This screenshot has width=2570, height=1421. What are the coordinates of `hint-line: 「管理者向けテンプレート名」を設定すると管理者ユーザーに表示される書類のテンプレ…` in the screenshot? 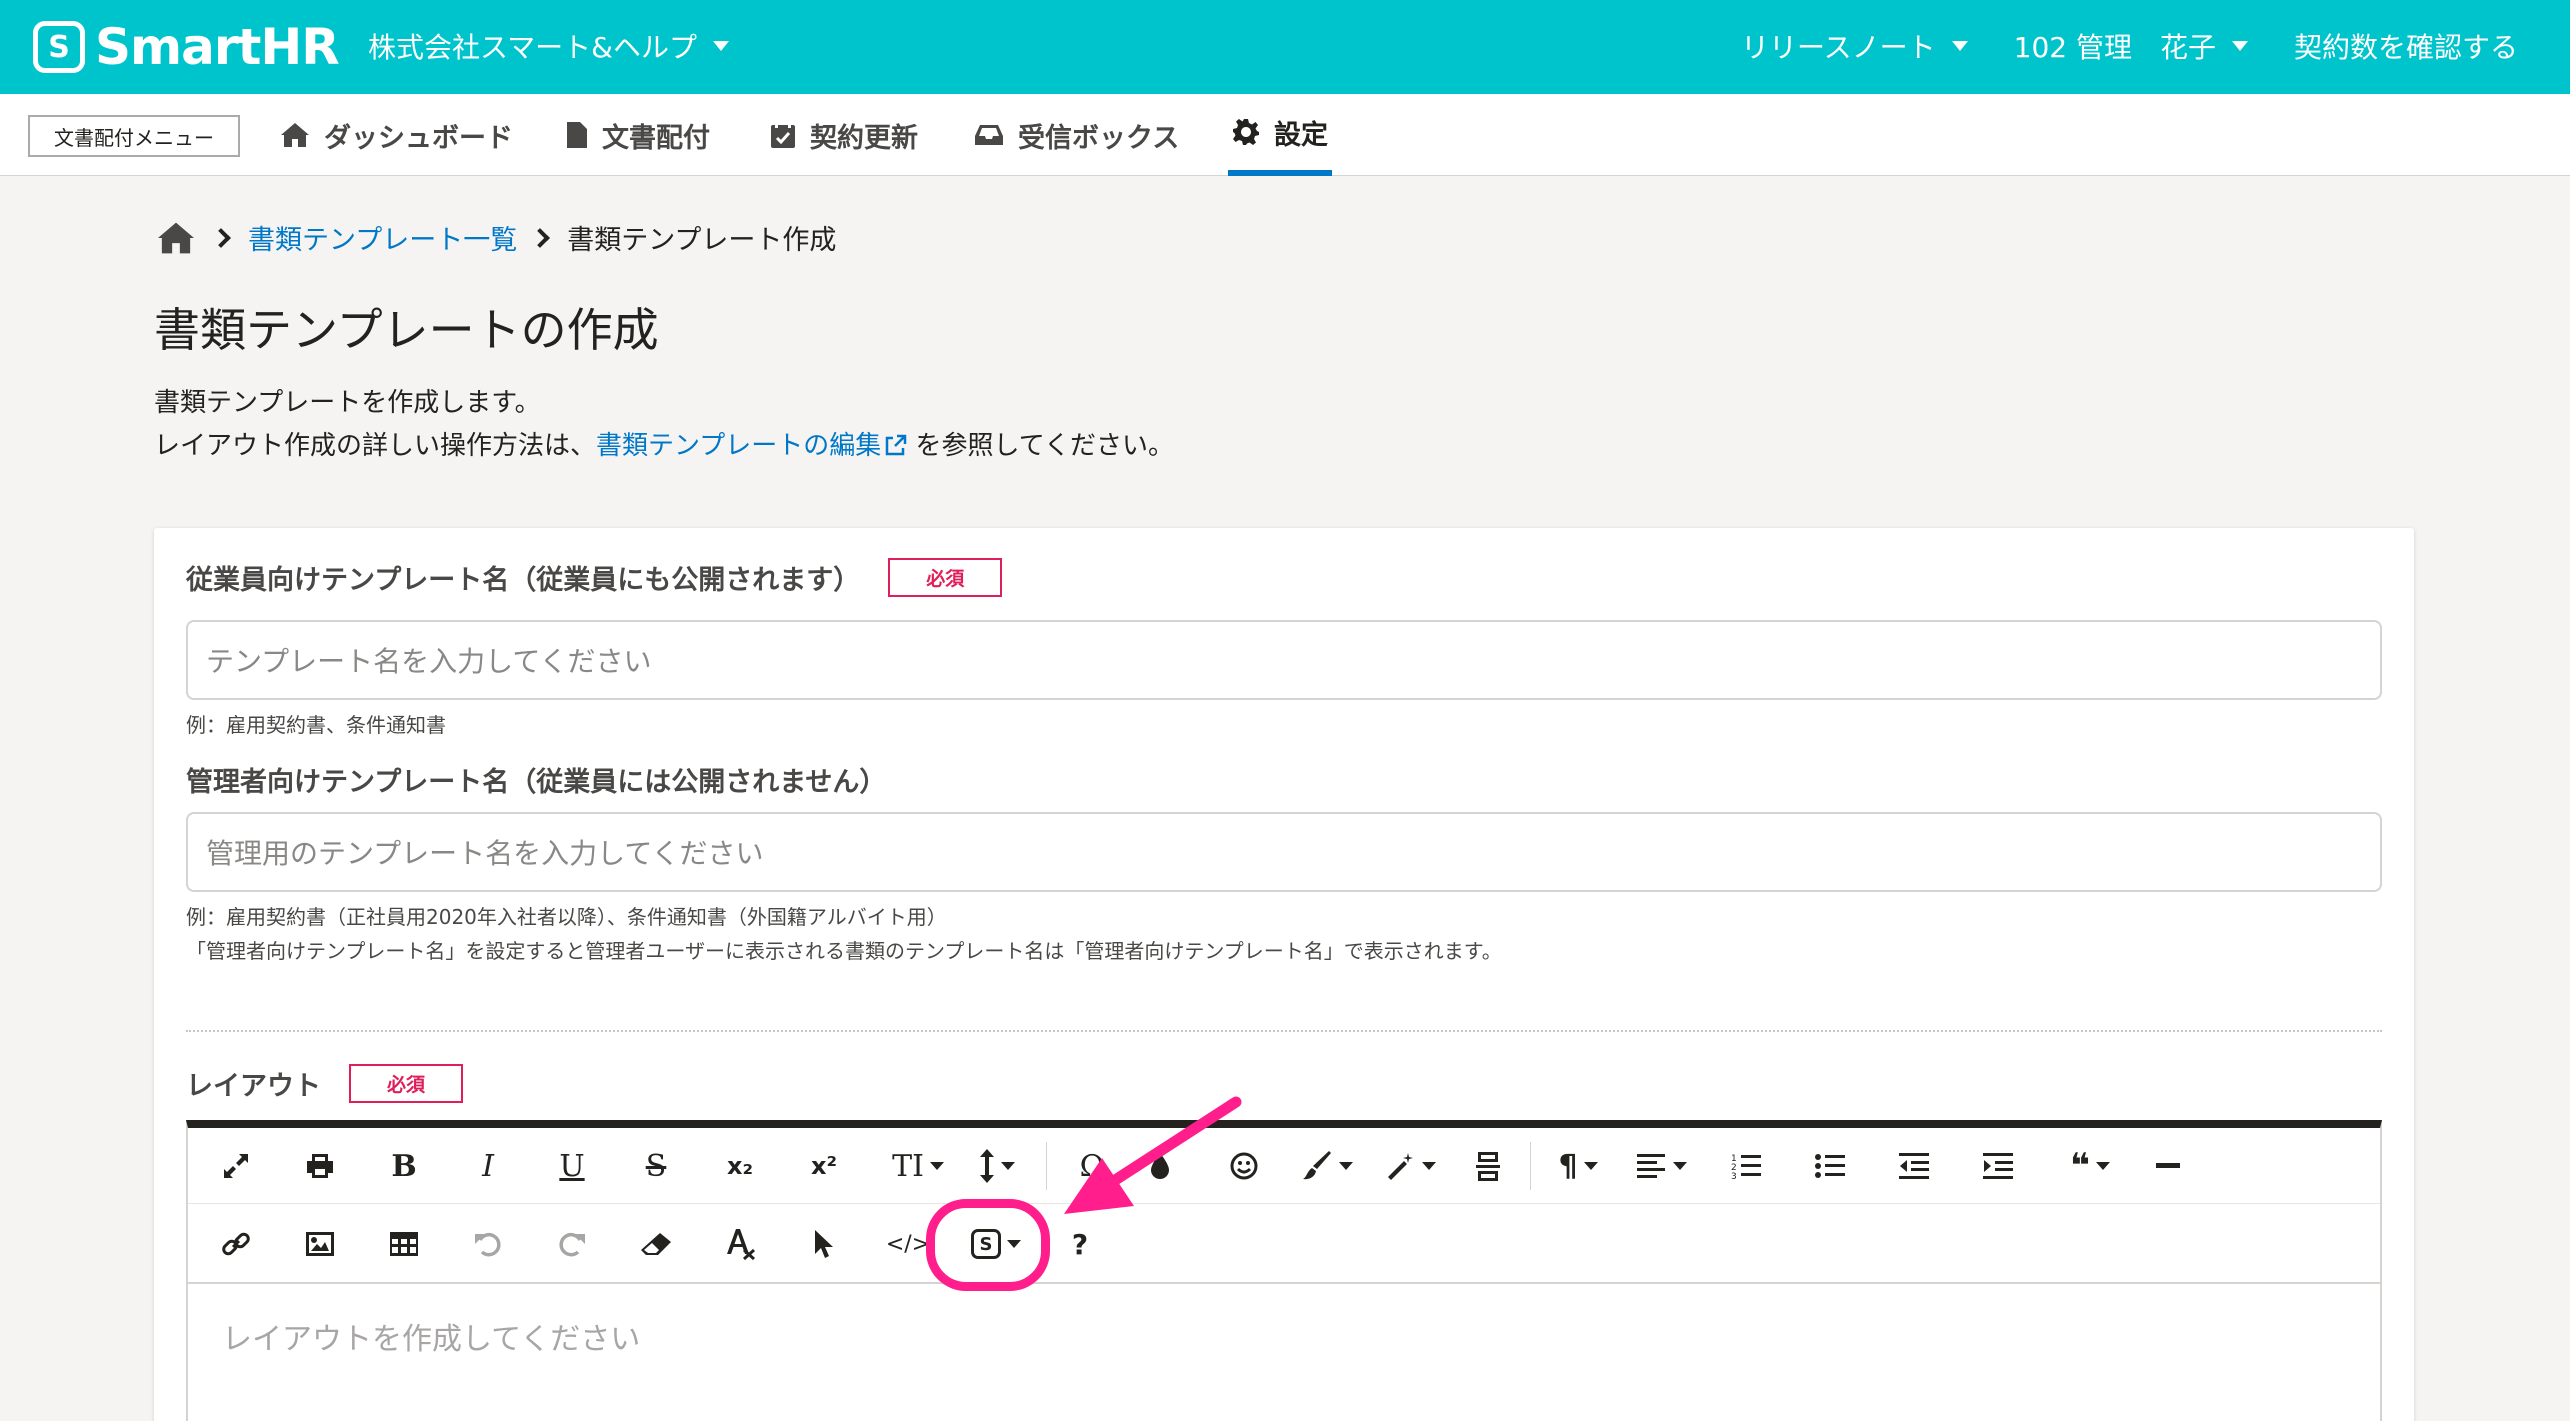 It's located at (844, 951).